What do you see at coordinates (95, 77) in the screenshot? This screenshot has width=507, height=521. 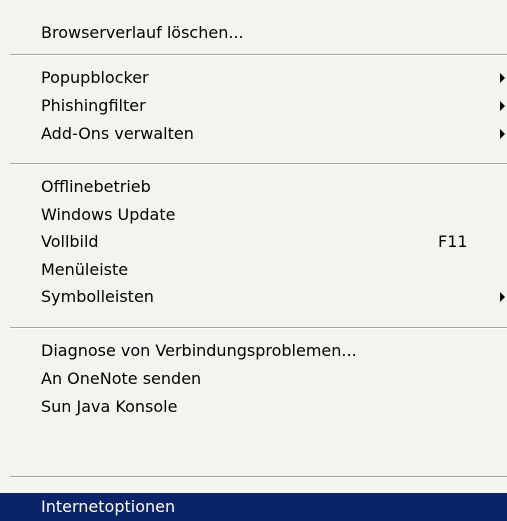 I see `menu-item-label: Popupblocker` at bounding box center [95, 77].